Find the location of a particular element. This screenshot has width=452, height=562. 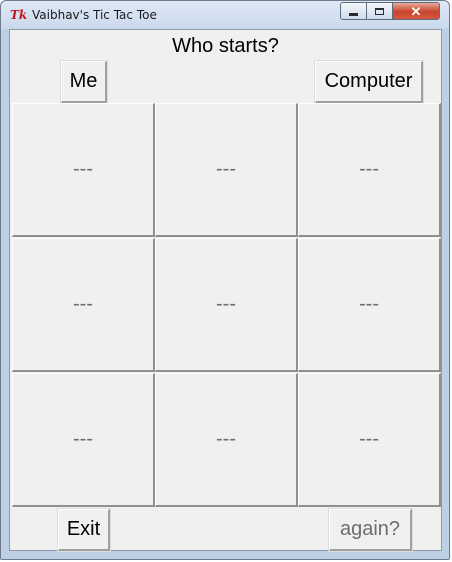

me-button: Me is located at coordinates (84, 82).